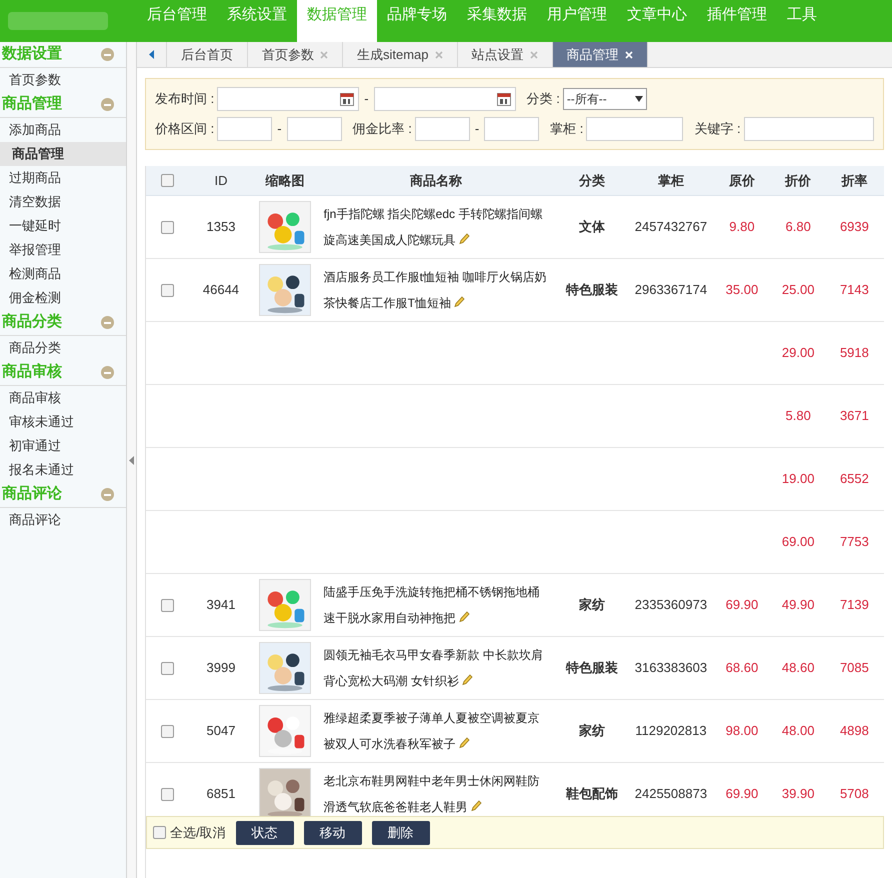  I want to click on sidebar-item: 商品管理, so click(63, 154).